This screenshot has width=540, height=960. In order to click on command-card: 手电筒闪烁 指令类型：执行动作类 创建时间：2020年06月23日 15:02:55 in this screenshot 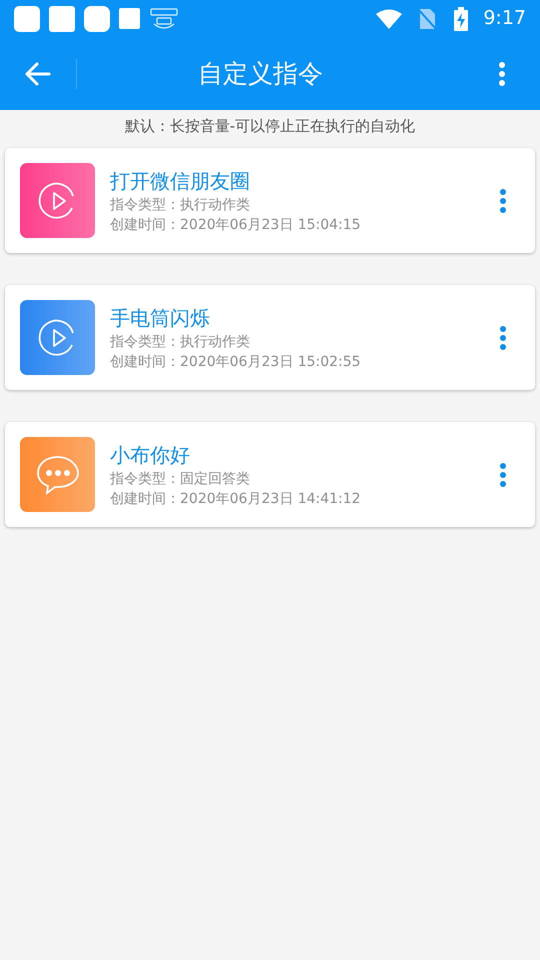, I will do `click(270, 337)`.